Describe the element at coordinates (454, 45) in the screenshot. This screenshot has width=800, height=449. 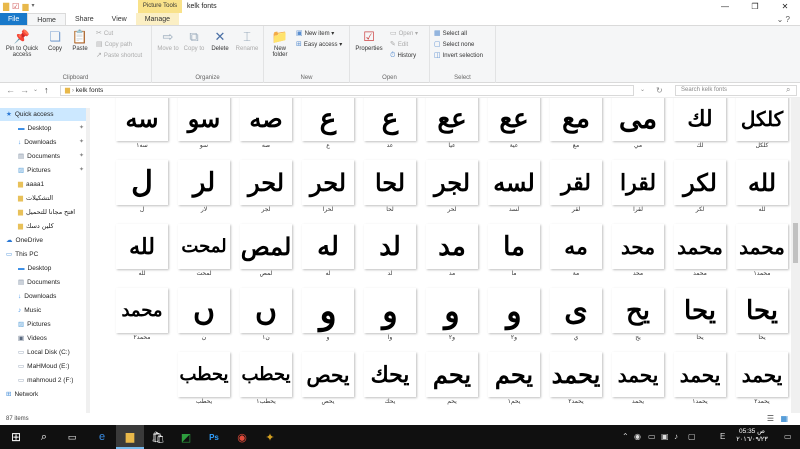
I see `select-none-button: ▢ Select none` at that location.